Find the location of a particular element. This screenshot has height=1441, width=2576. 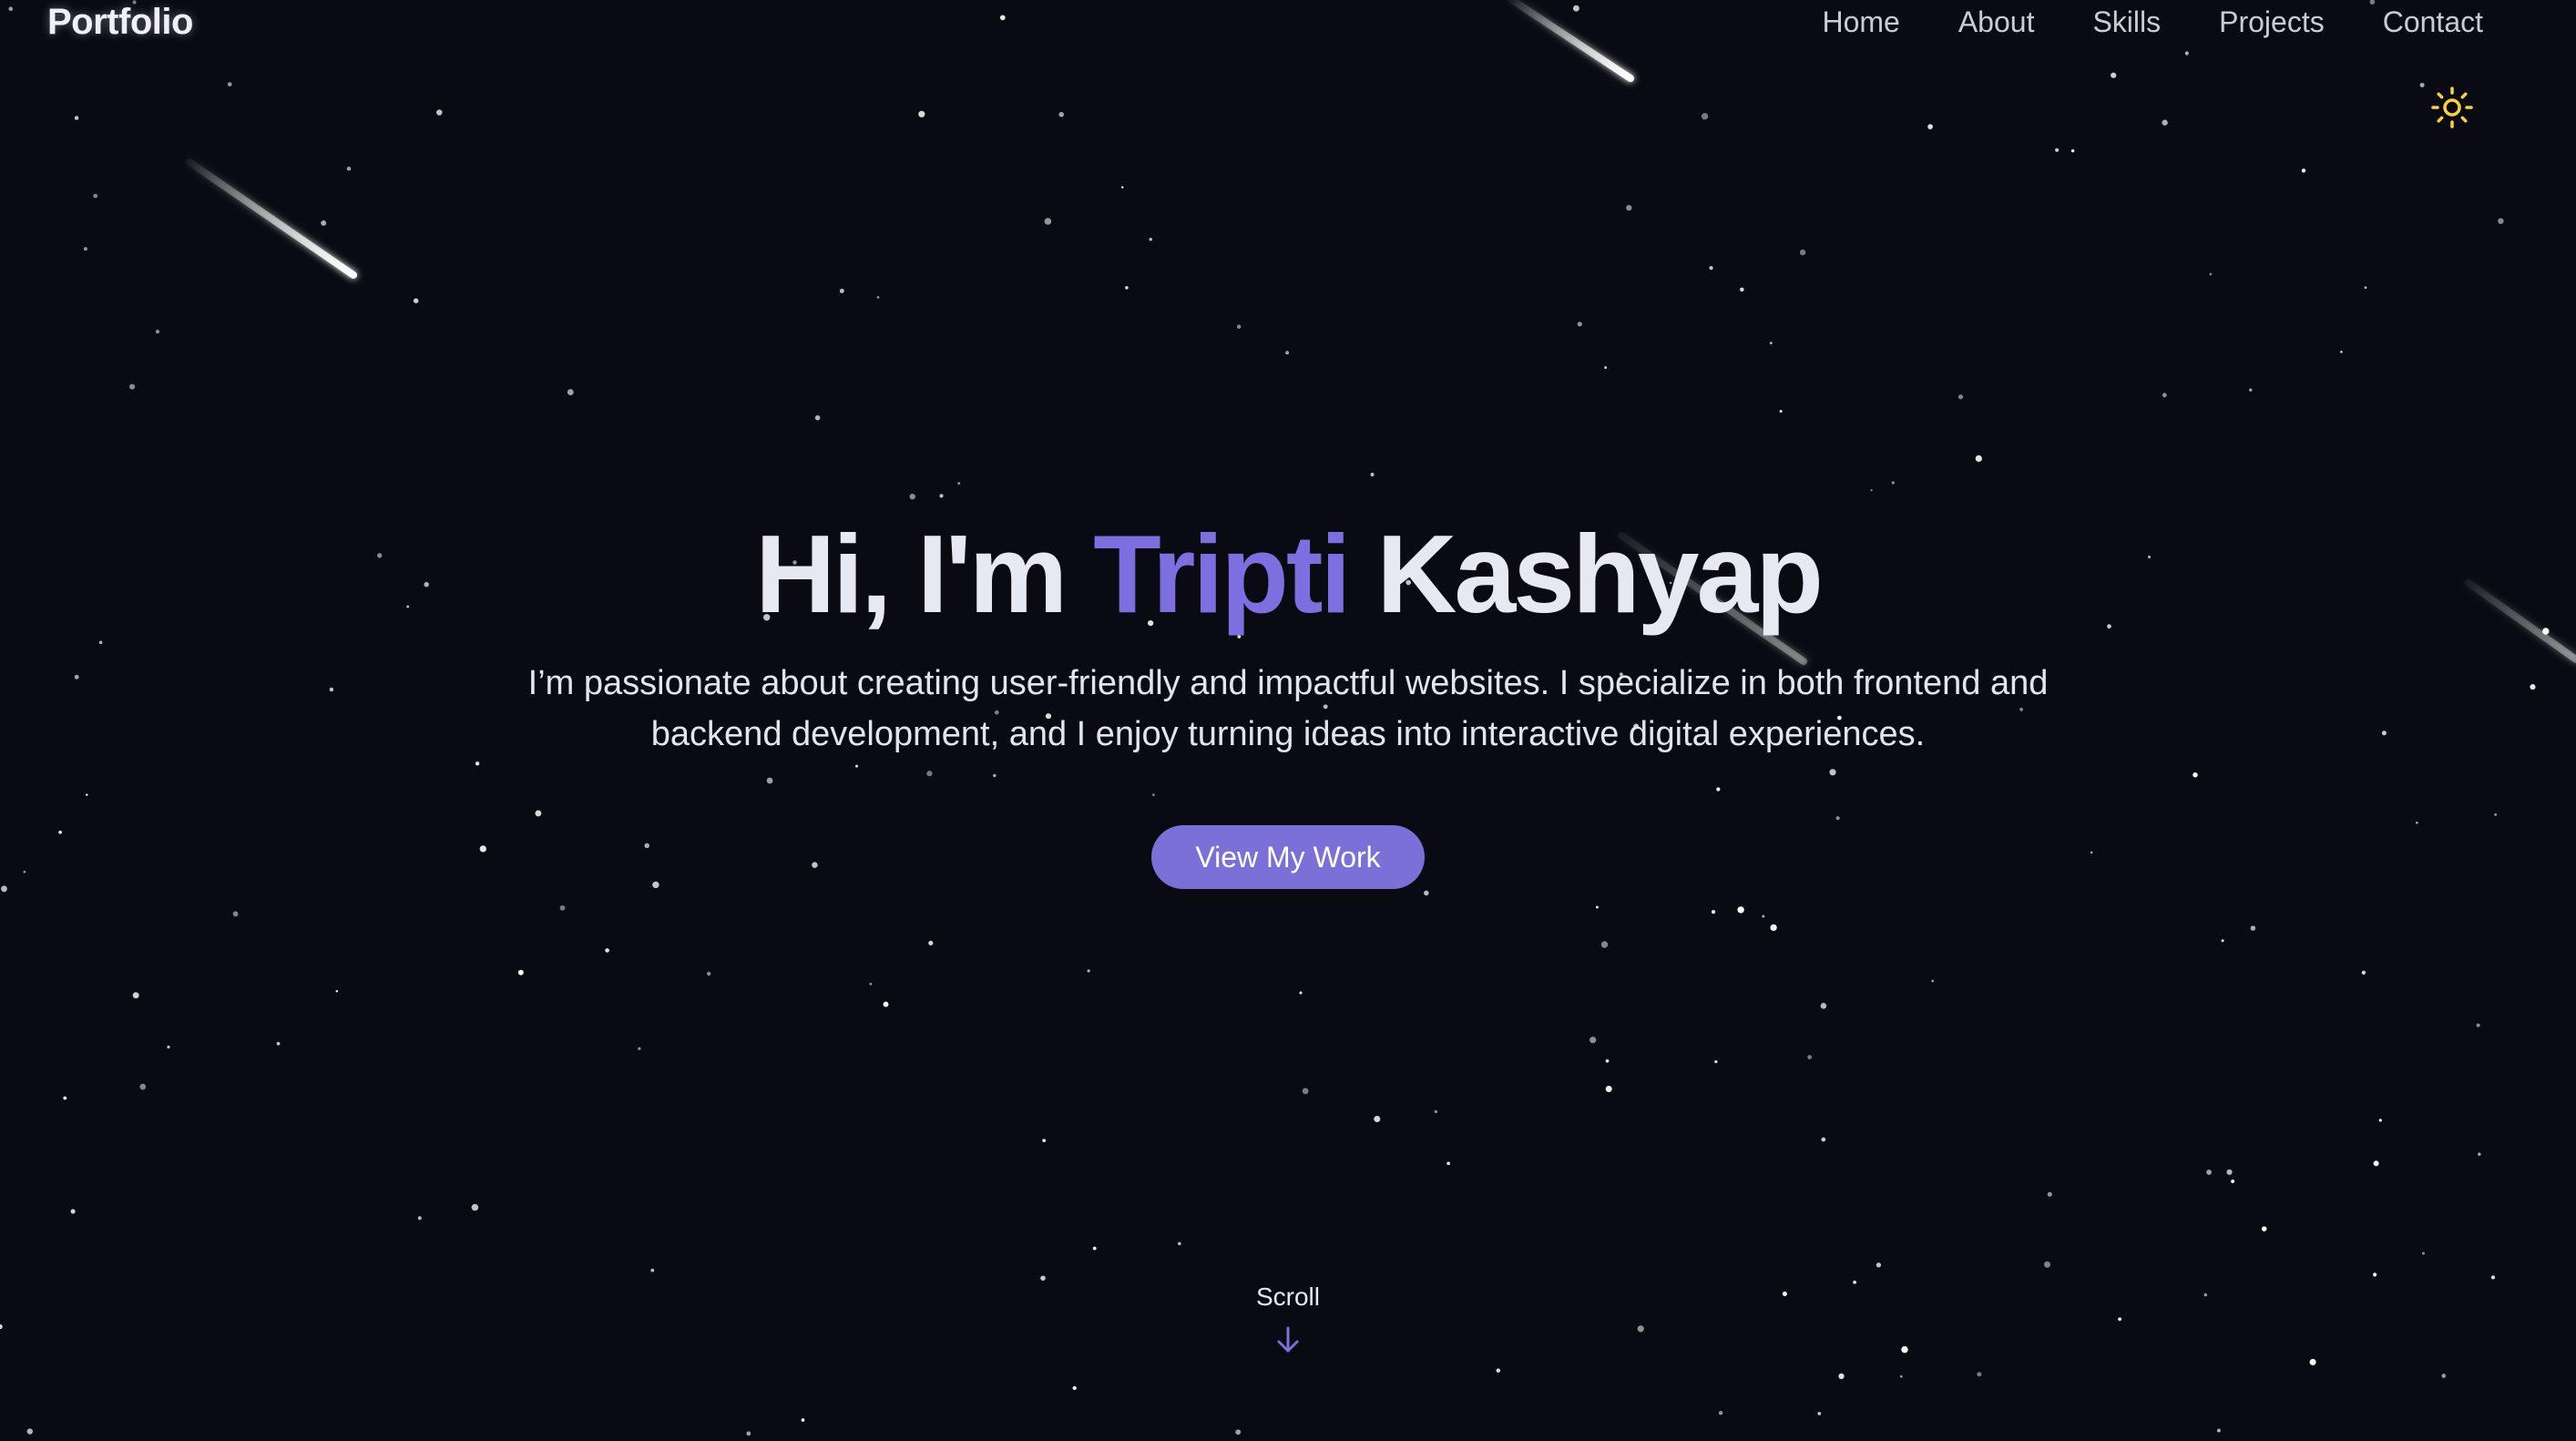

view-my-work-button: View My Work is located at coordinates (1288, 857).